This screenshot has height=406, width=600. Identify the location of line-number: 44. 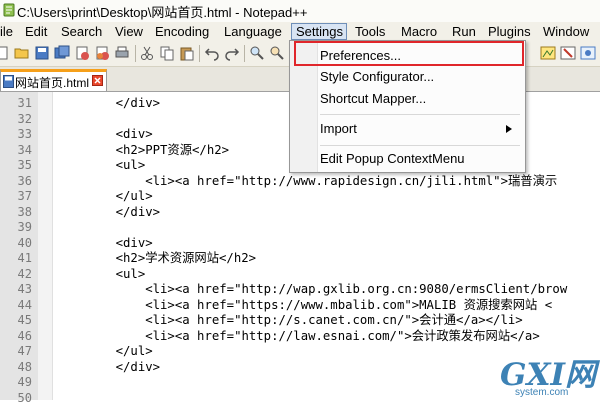
(16, 306).